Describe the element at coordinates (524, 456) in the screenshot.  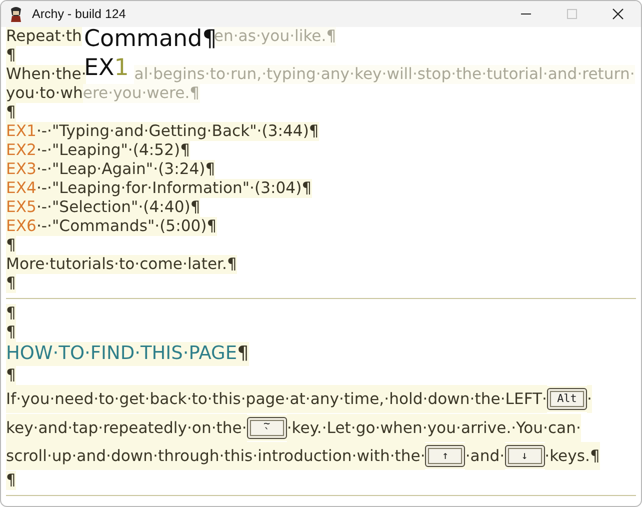
I see `keycap: ↓` at that location.